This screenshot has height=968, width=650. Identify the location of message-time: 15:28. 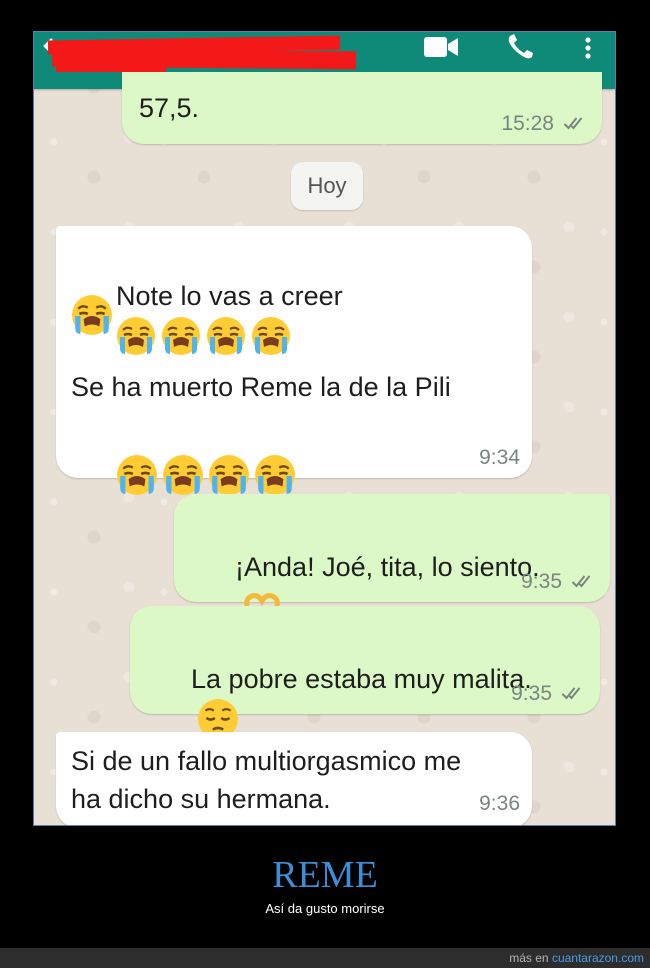
(543, 124).